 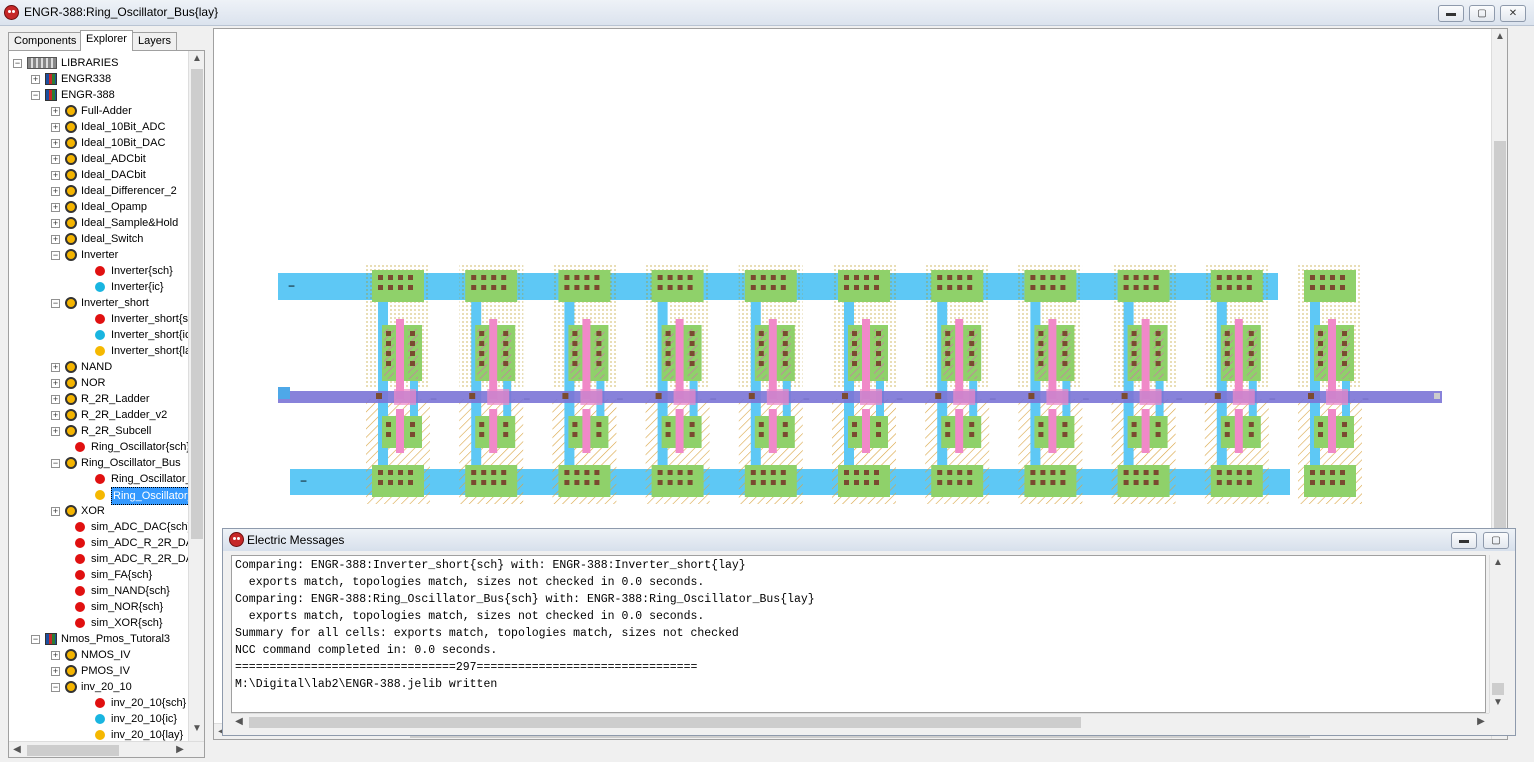 I want to click on messages-maximize-button: ▢, so click(x=1496, y=540).